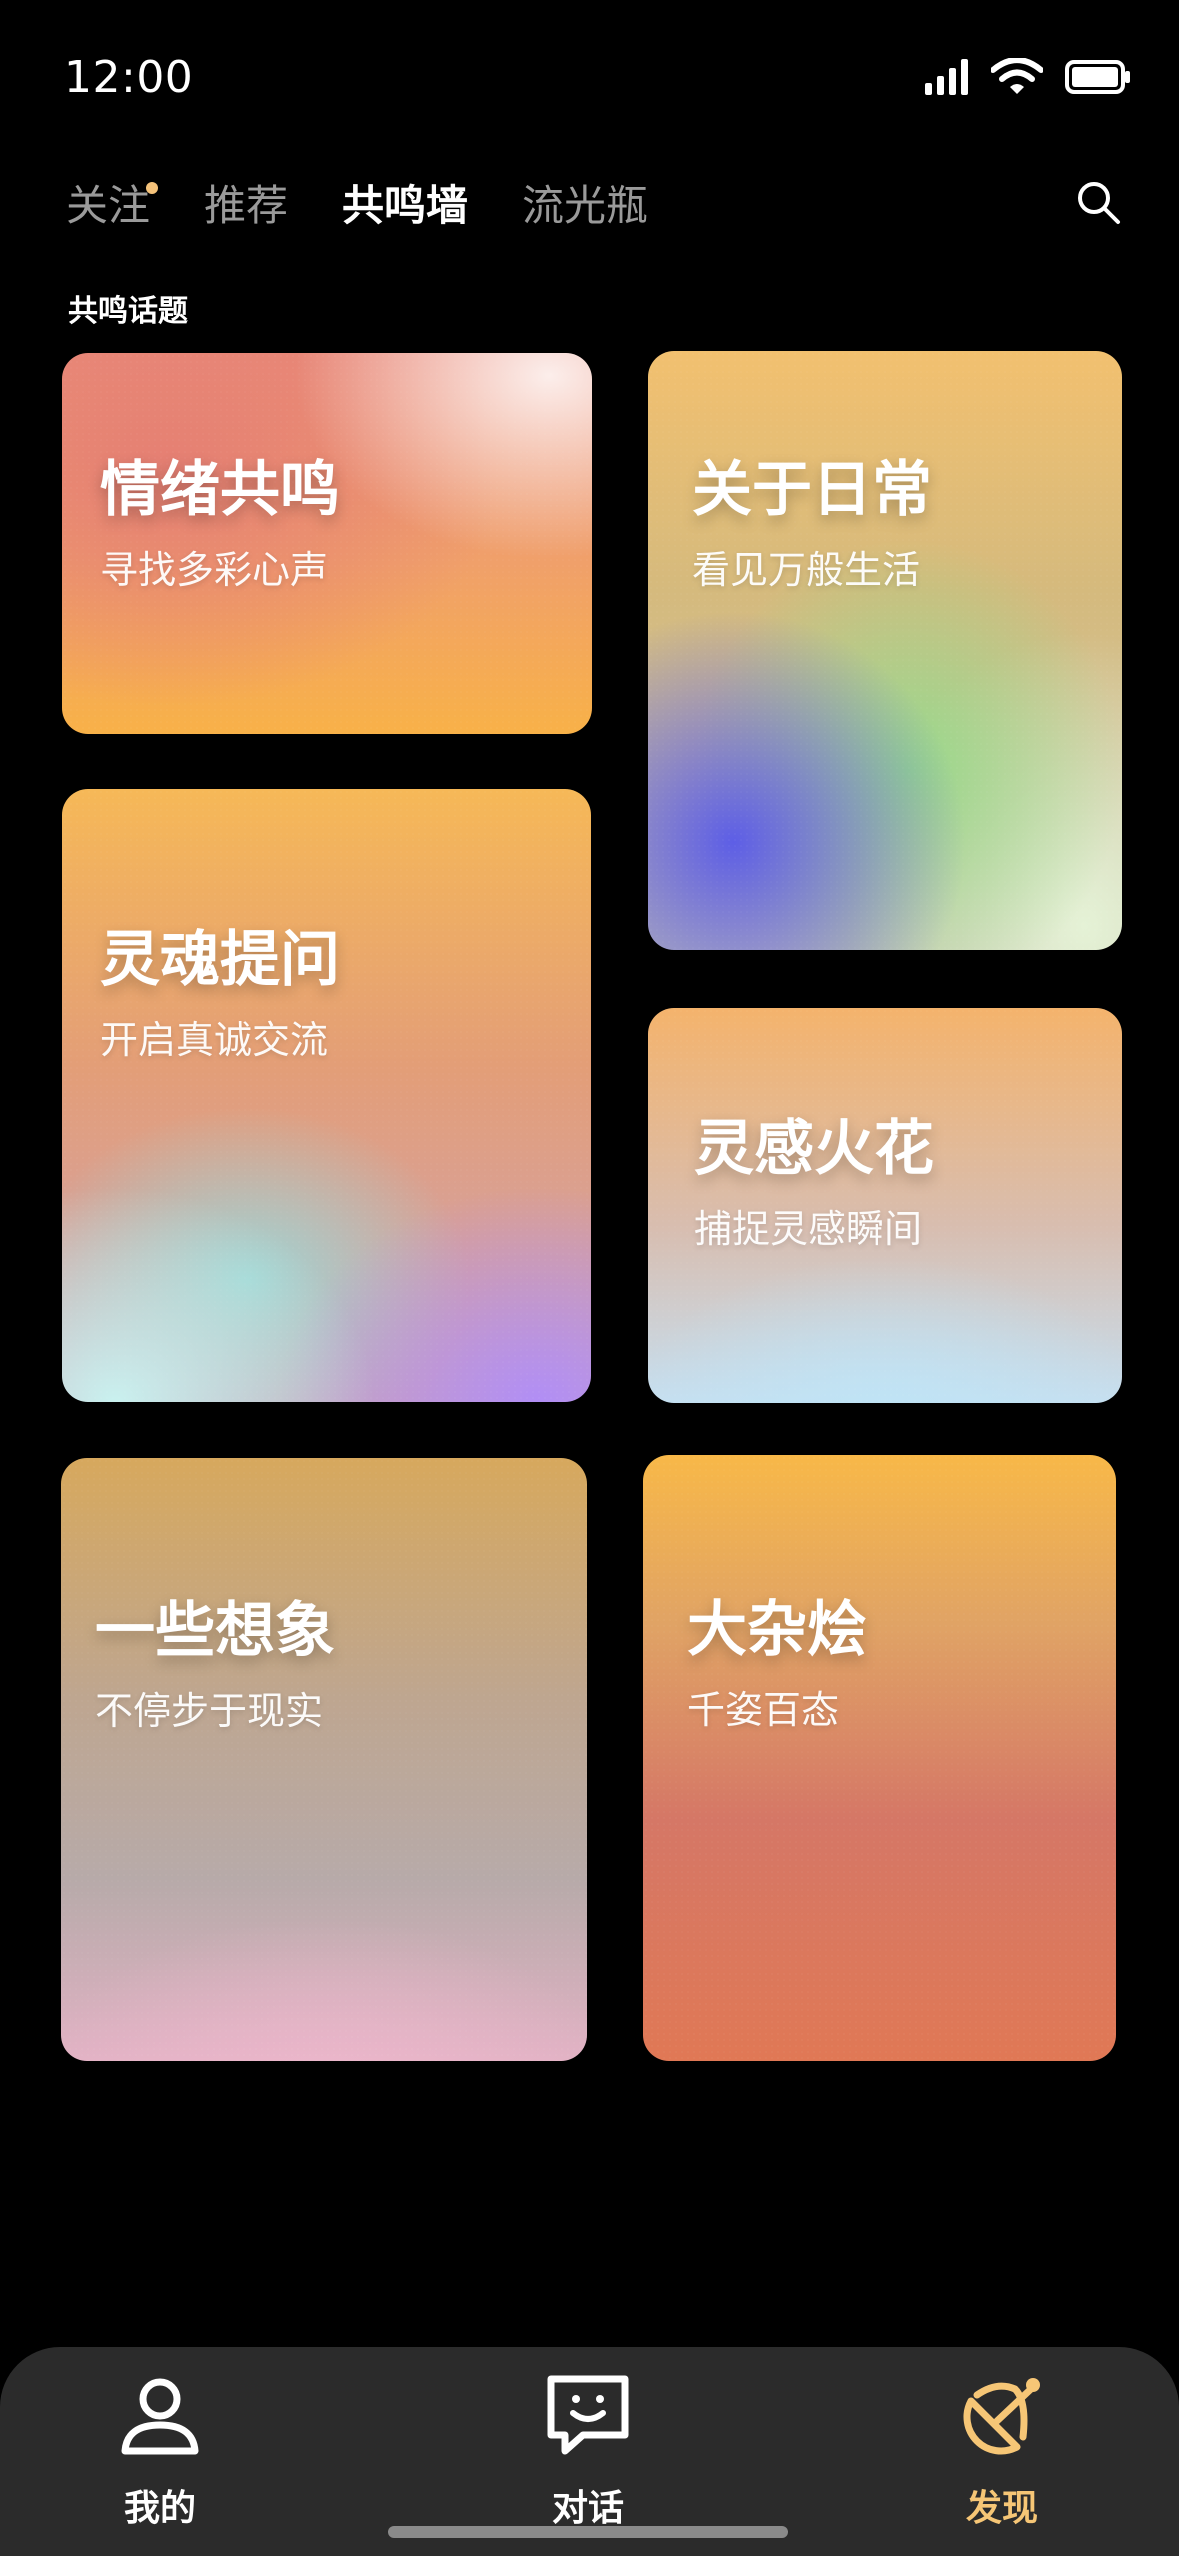 Image resolution: width=1179 pixels, height=2556 pixels. Describe the element at coordinates (246, 202) in the screenshot. I see `tab-recommend: 推荐` at that location.